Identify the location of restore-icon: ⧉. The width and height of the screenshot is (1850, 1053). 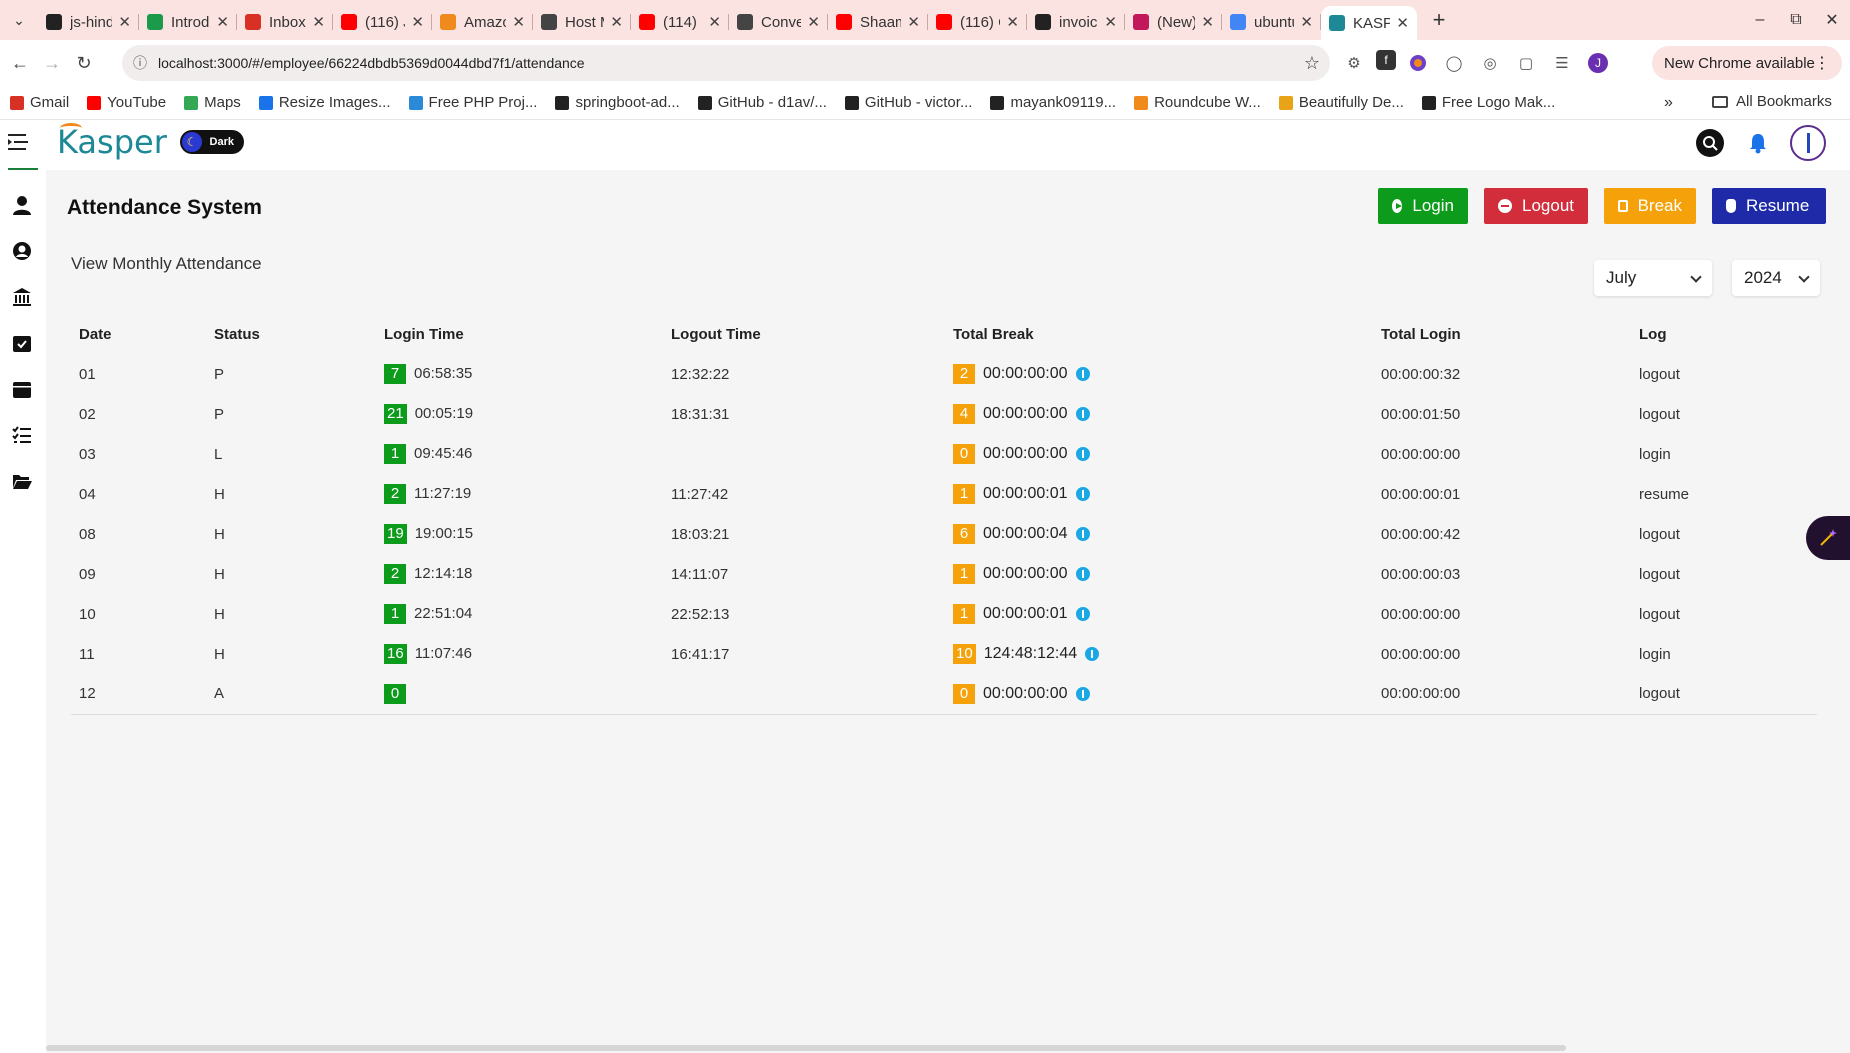
(1796, 20).